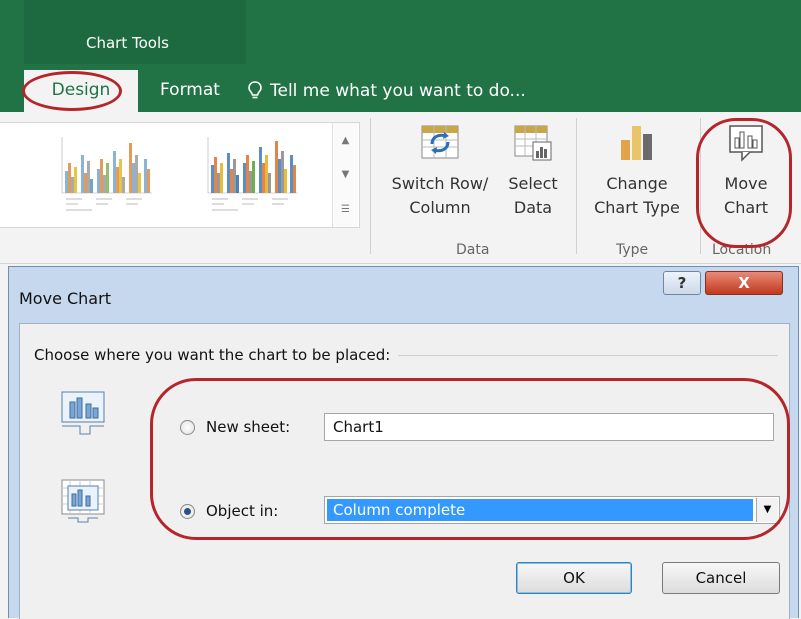  Describe the element at coordinates (473, 250) in the screenshot. I see `data-group-label: Data` at that location.